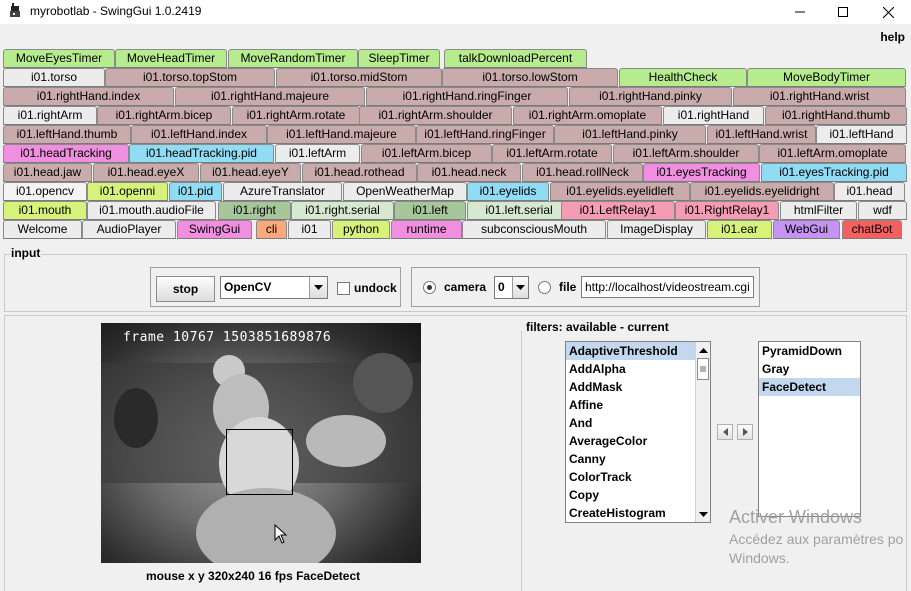 Image resolution: width=911 pixels, height=591 pixels. What do you see at coordinates (399, 58) in the screenshot?
I see `tab-sleeptimer: SleepTimer` at bounding box center [399, 58].